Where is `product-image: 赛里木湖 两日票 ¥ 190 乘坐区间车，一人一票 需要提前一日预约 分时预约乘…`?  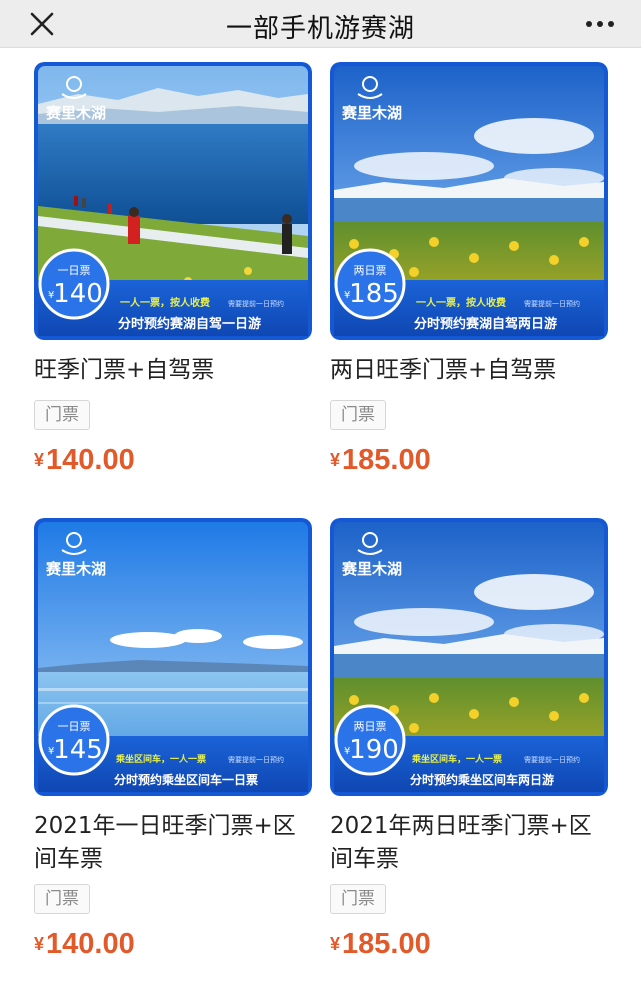
product-image: 赛里木湖 两日票 ¥ 190 乘坐区间车，一人一票 需要提前一日预约 分时预约乘… is located at coordinates (469, 657).